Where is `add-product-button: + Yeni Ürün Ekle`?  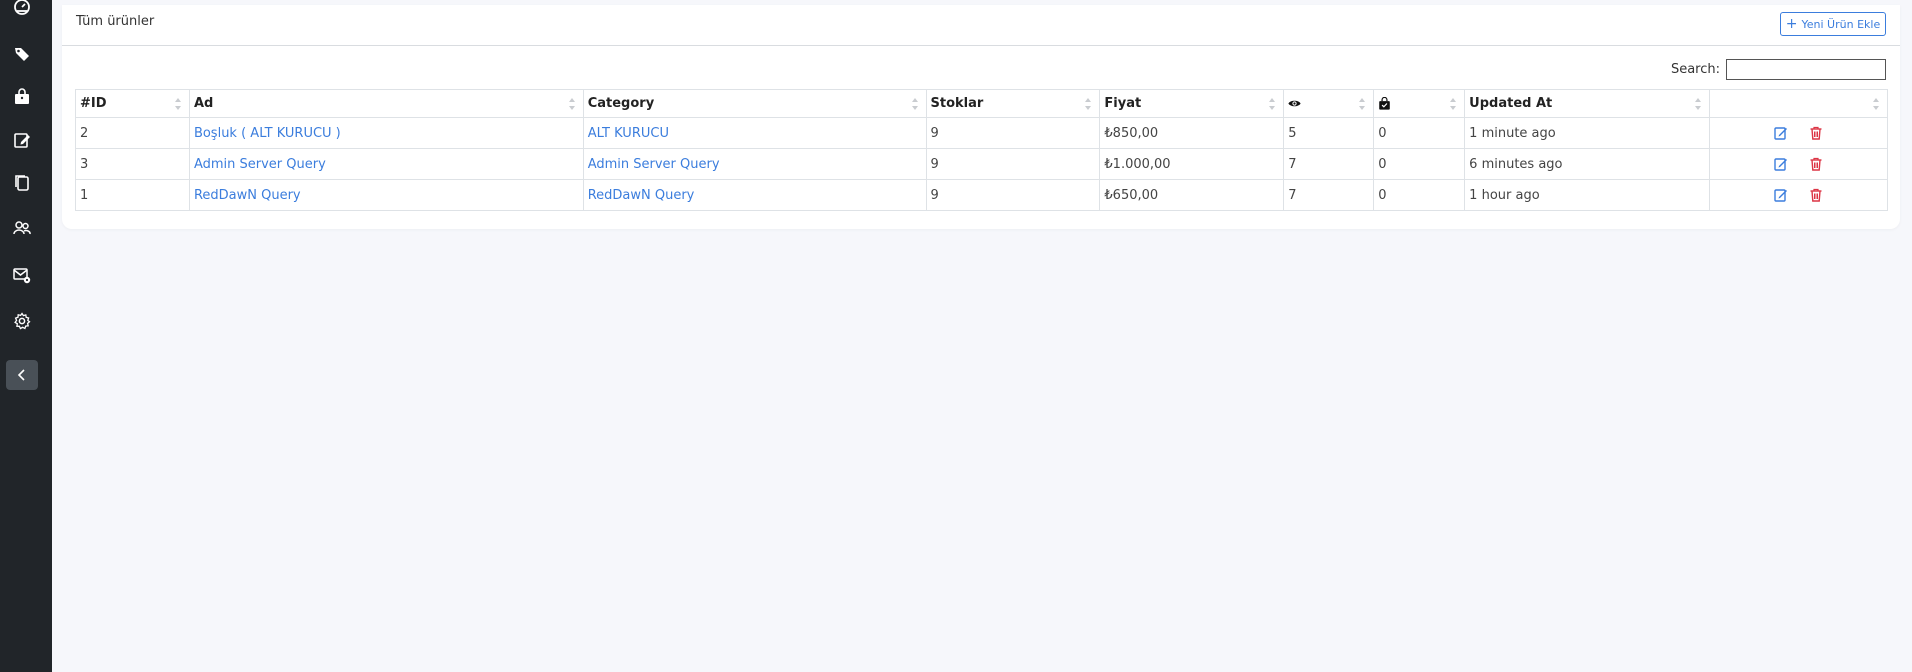
add-product-button: + Yeni Ürün Ekle is located at coordinates (1833, 24).